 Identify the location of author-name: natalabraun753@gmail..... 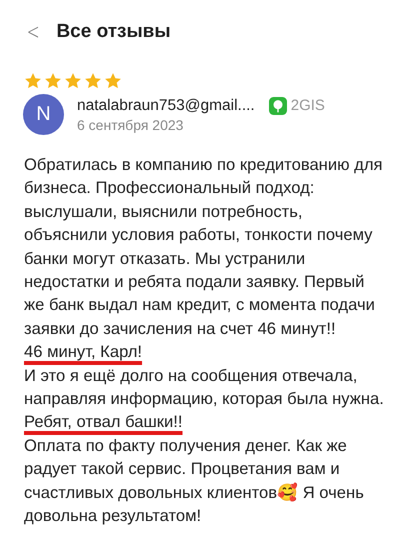
(166, 105).